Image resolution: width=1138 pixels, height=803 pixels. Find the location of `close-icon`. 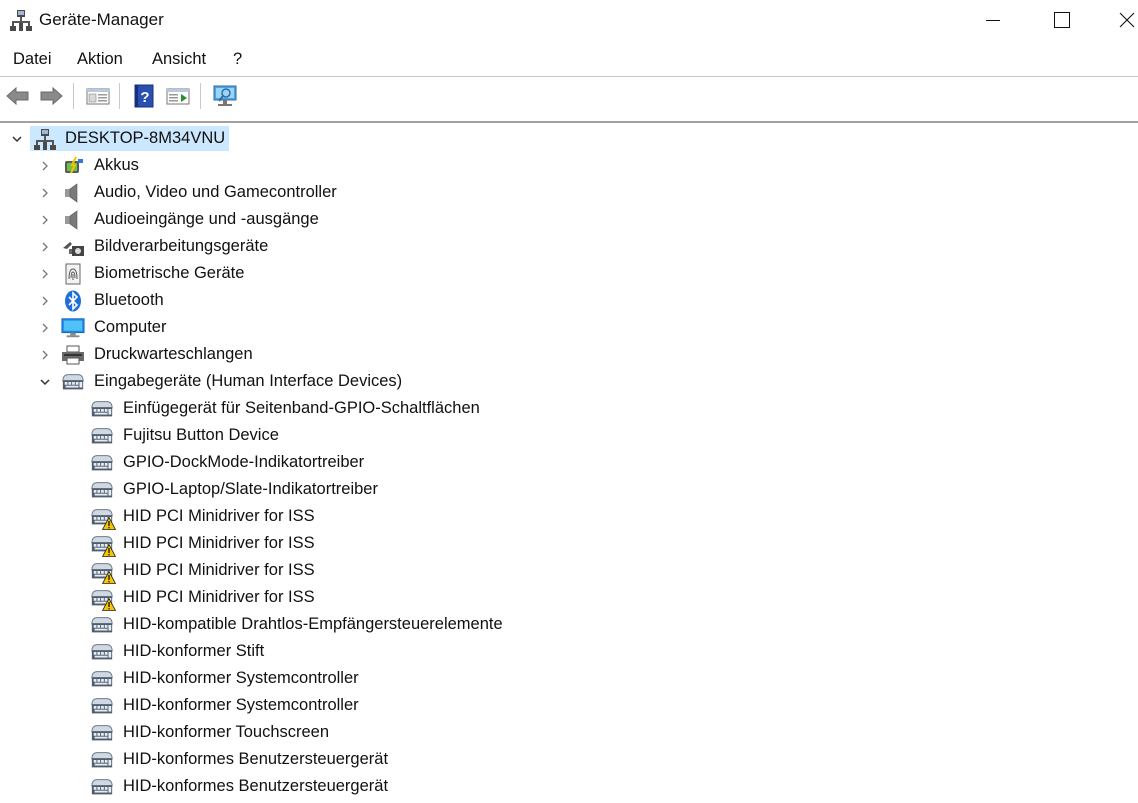

close-icon is located at coordinates (1127, 20).